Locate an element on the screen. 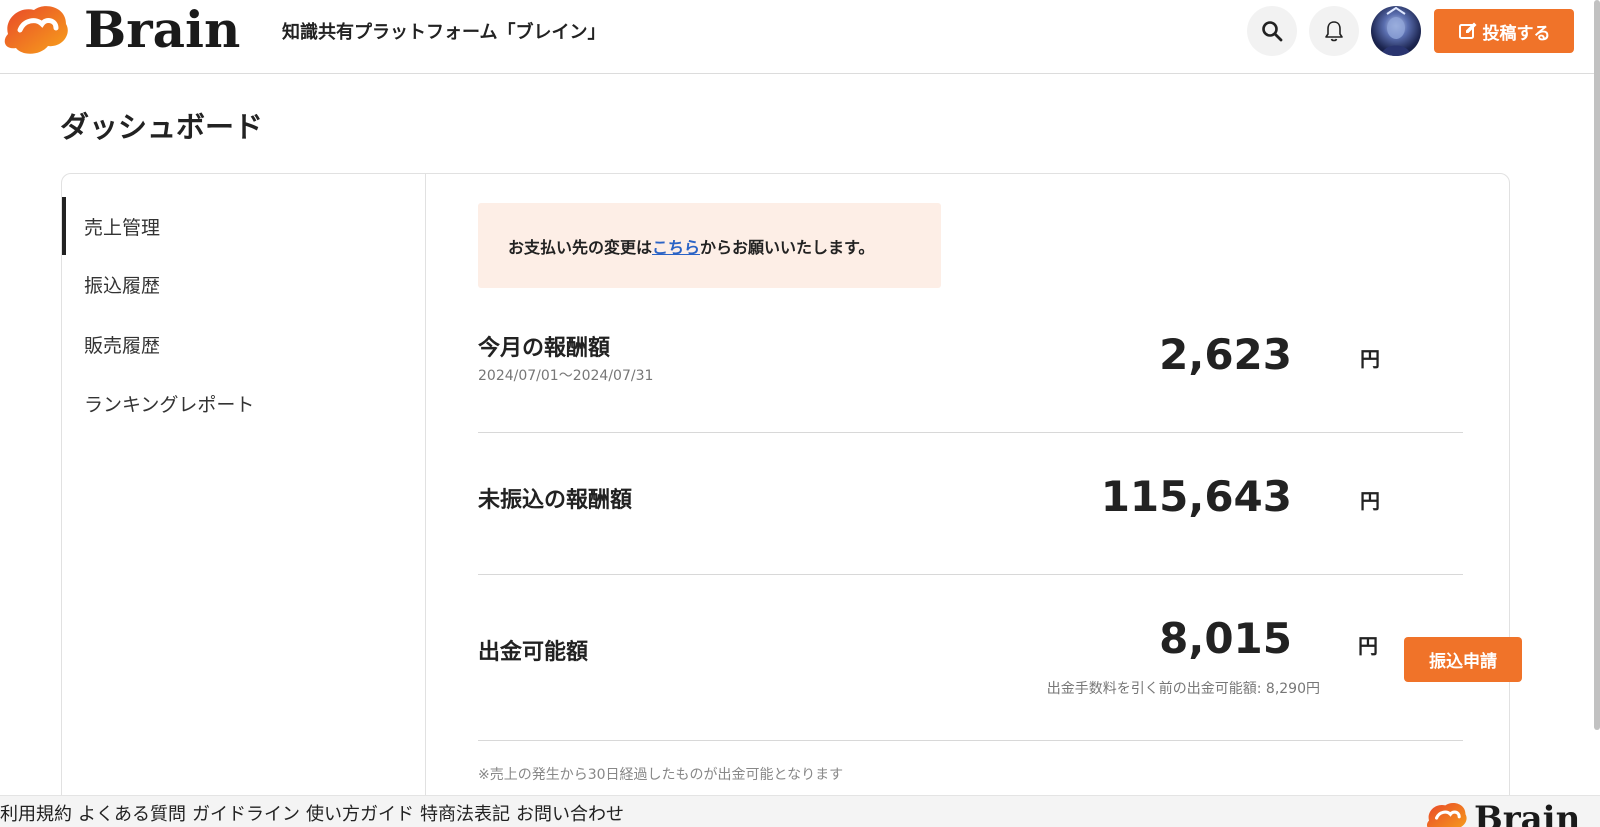 This screenshot has width=1600, height=827. monthly-earnings-label: 今月の報酬額 is located at coordinates (544, 348).